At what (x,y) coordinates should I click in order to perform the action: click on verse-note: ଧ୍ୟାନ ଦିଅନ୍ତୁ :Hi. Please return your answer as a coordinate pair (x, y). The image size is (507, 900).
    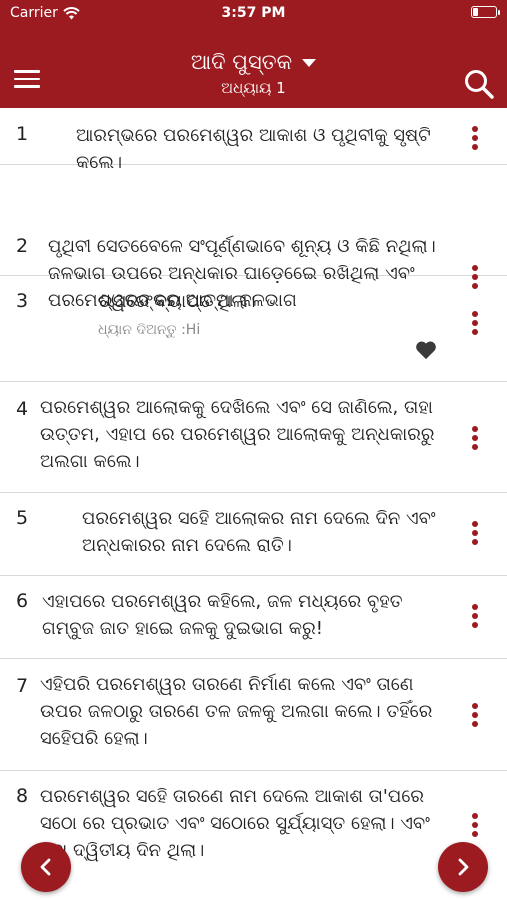
    Looking at the image, I should click on (149, 330).